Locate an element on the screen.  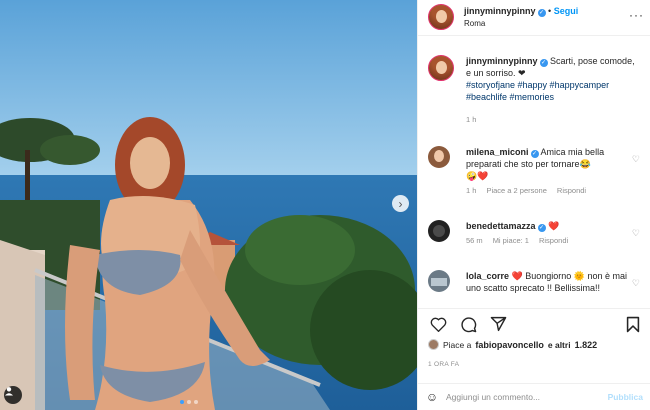
publish-button: Pubblica is located at coordinates (625, 397).